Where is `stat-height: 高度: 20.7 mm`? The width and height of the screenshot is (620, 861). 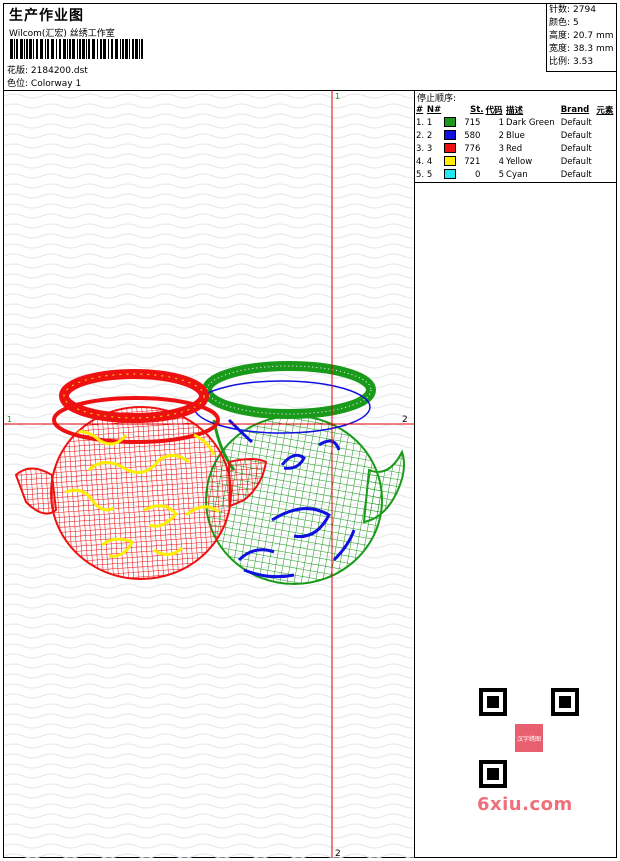
stat-height: 高度: 20.7 mm is located at coordinates (581, 36).